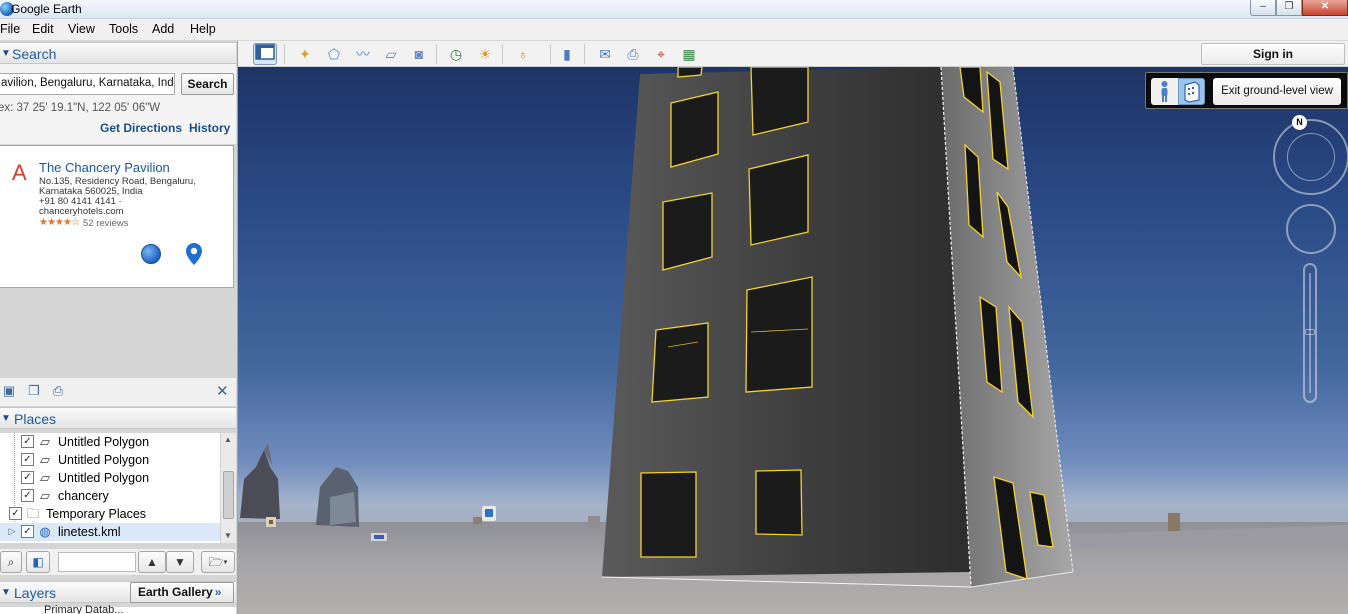 The image size is (1348, 614). Describe the element at coordinates (1273, 54) in the screenshot. I see `sign-in-button: Sign in` at that location.